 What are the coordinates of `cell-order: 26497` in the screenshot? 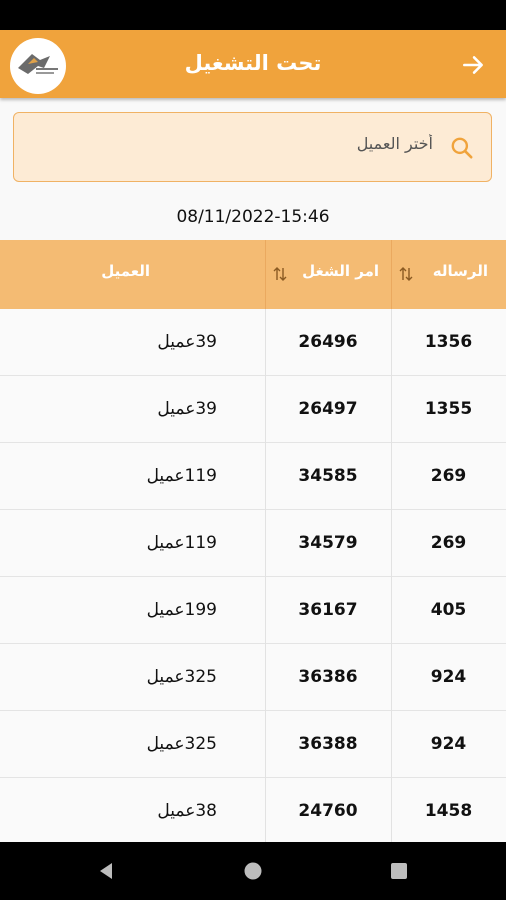 It's located at (328, 409).